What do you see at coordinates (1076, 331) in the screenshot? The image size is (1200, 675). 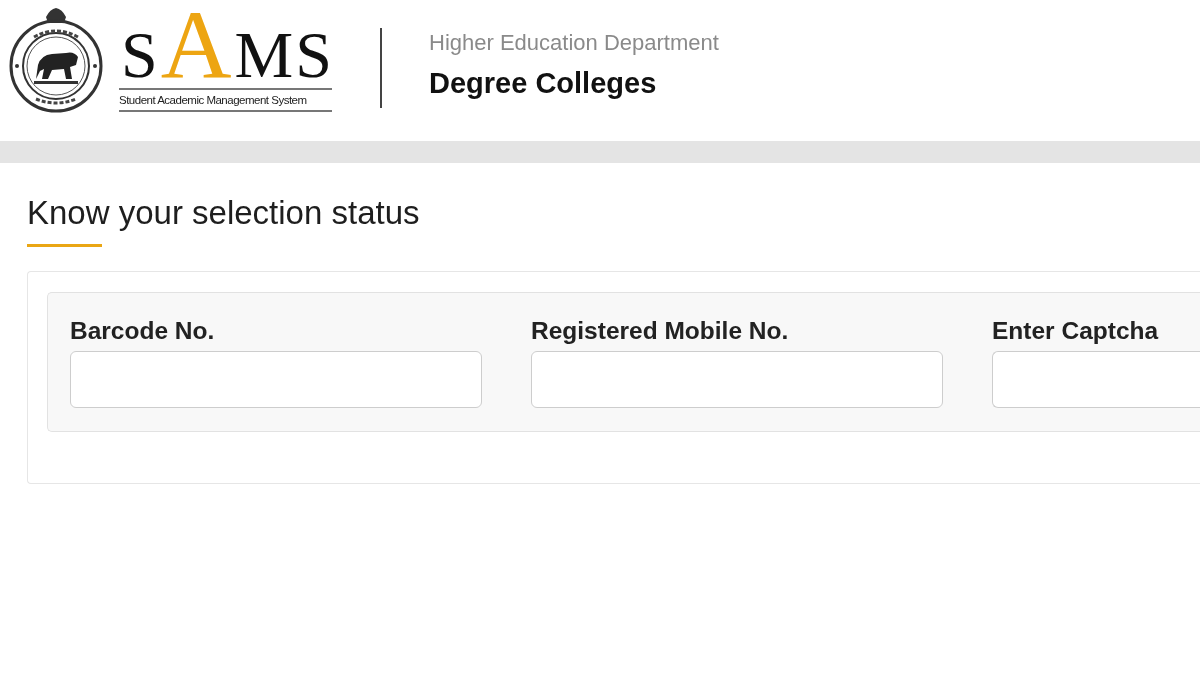 I see `field-label: Enter Captcha` at bounding box center [1076, 331].